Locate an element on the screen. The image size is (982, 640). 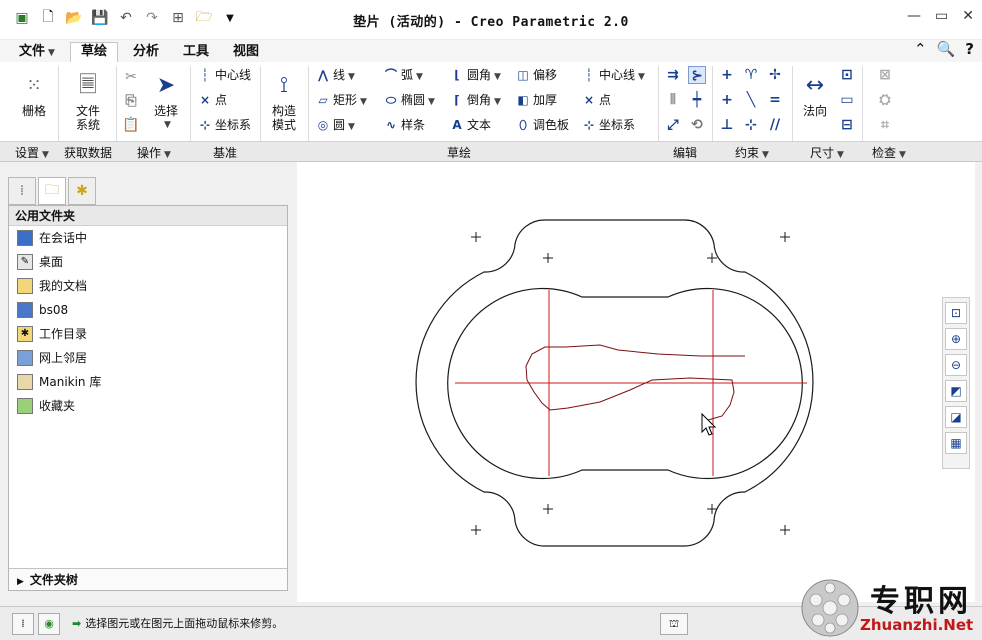
inner-profile is located at coordinates (625, 383).